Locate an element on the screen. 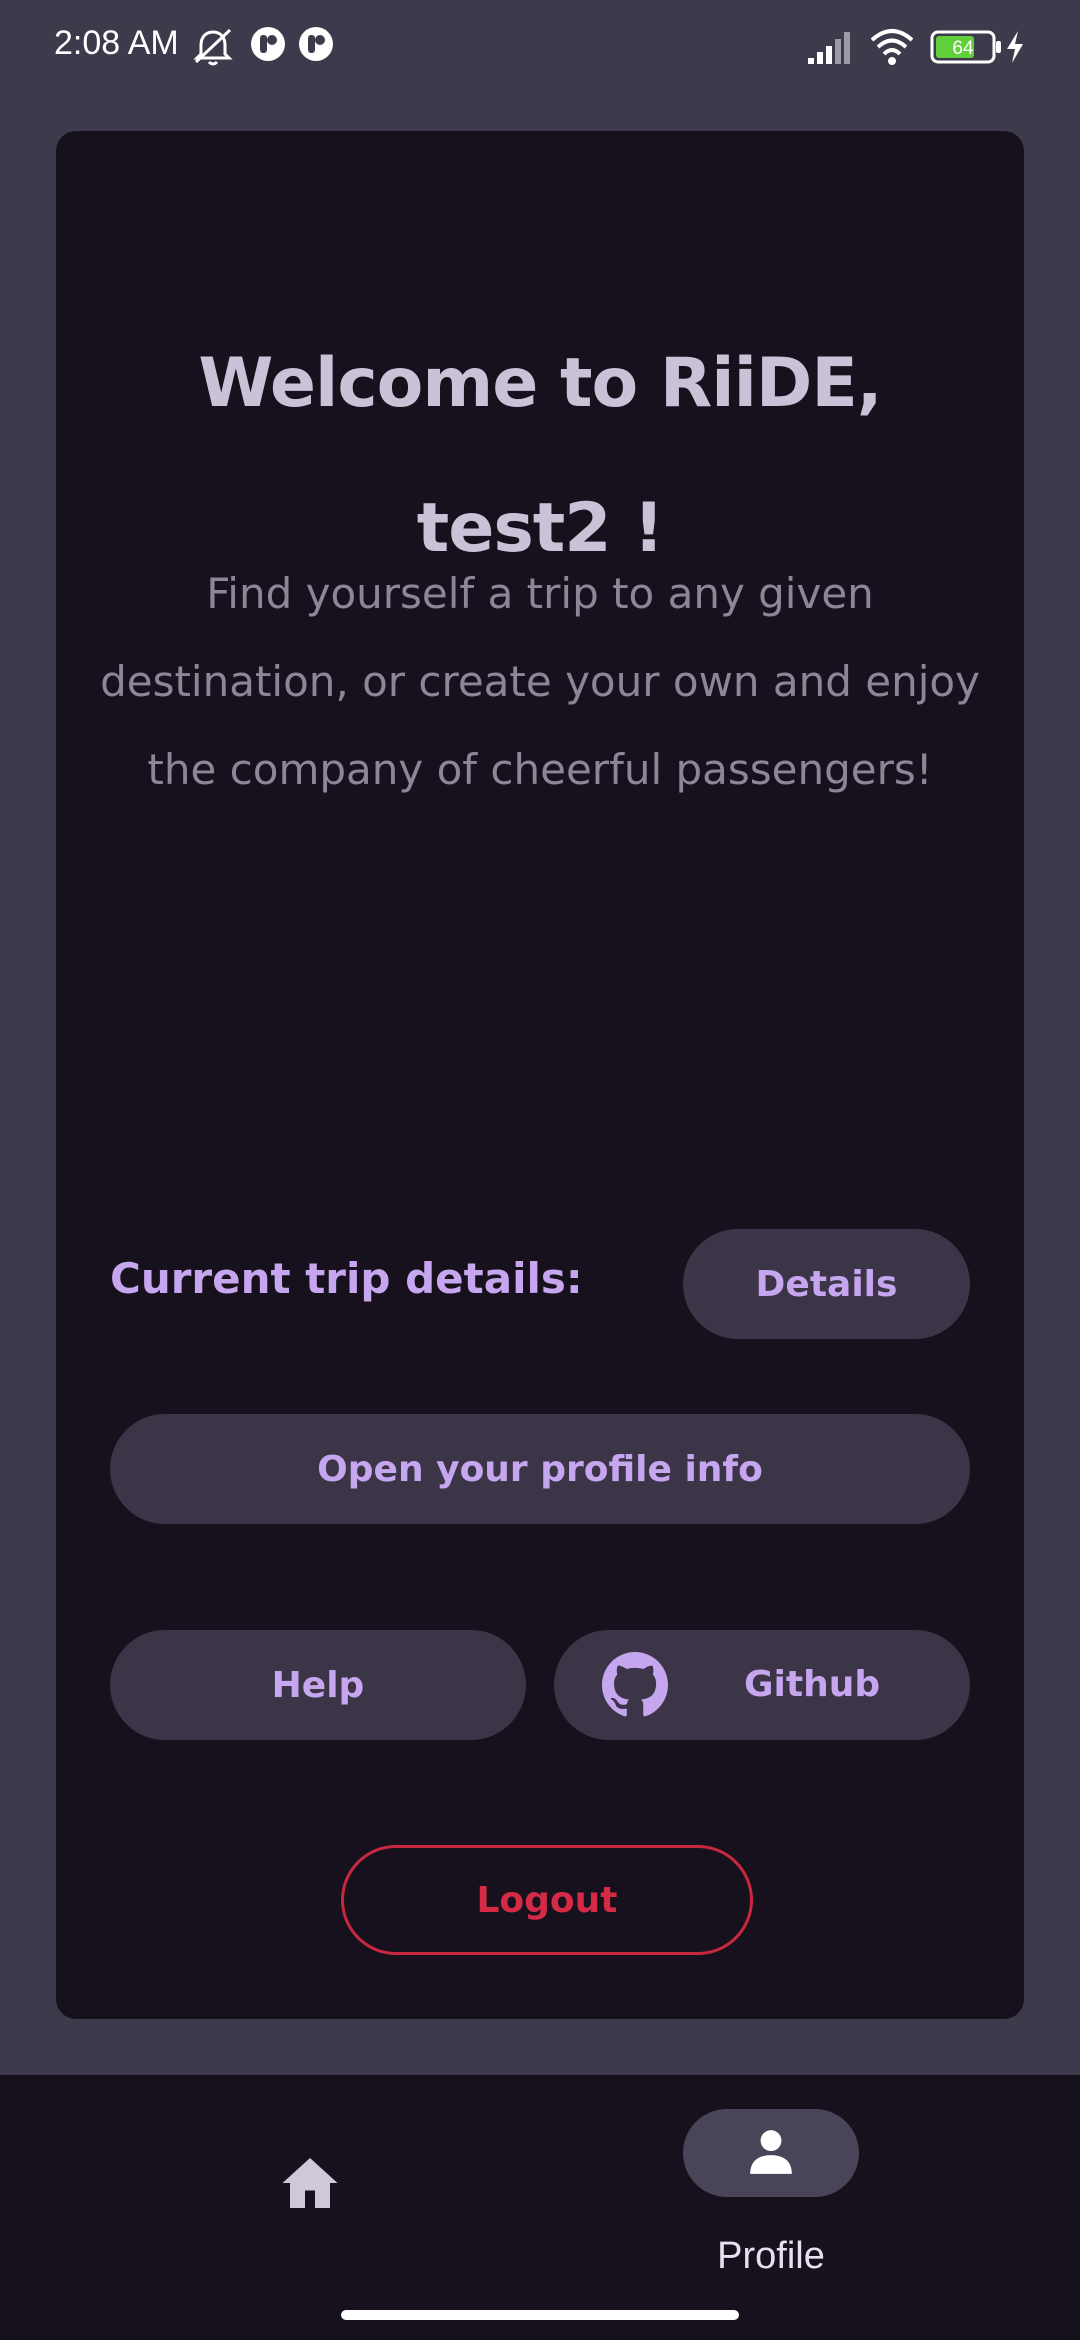 The height and width of the screenshot is (2340, 1080). nav-item-profile is located at coordinates (771, 2153).